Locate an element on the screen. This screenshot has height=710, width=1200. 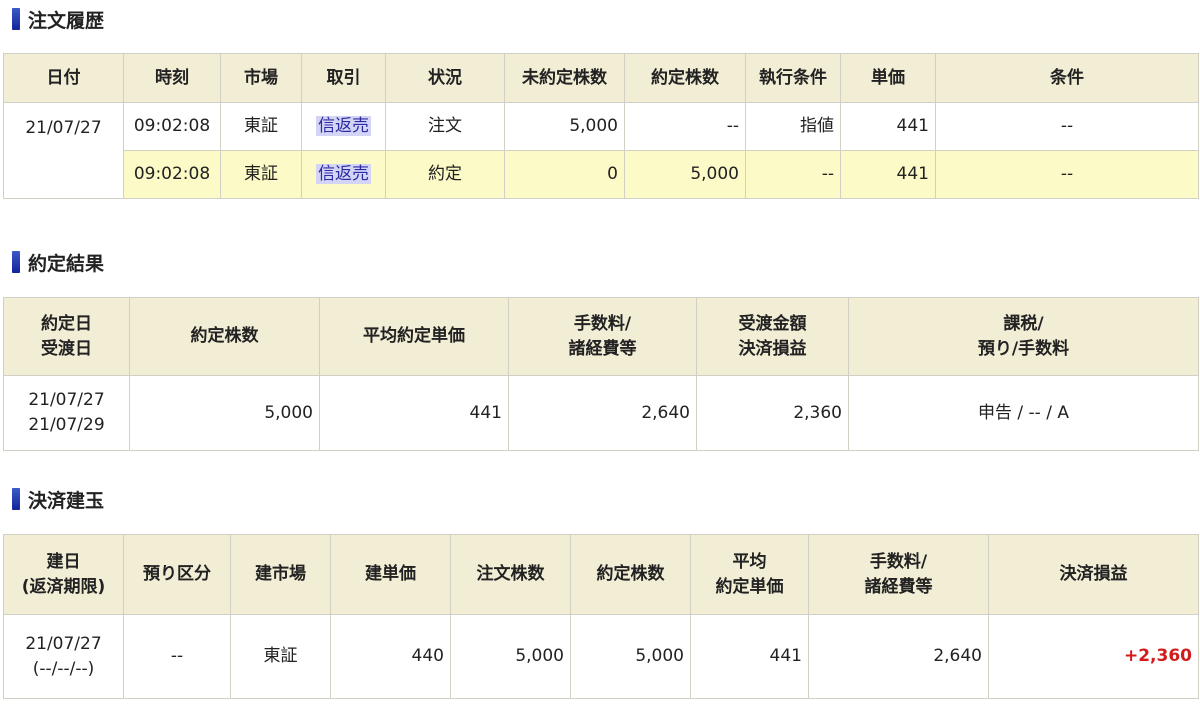
position-market: 東証 is located at coordinates (280, 656).